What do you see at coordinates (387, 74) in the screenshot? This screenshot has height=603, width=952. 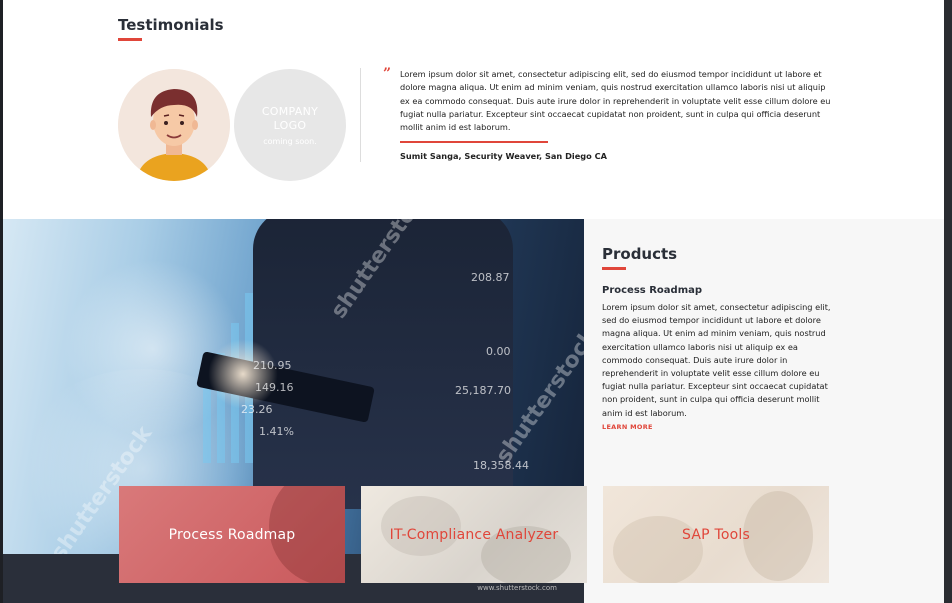 I see `quote-icon: ”` at bounding box center [387, 74].